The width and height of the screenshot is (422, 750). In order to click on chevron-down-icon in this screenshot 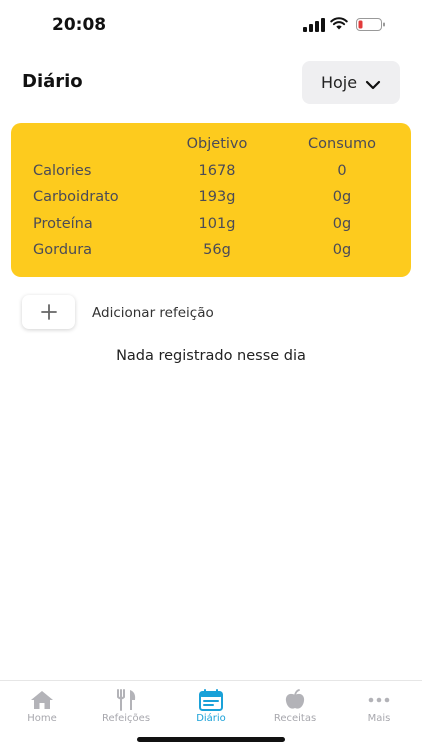, I will do `click(373, 84)`.